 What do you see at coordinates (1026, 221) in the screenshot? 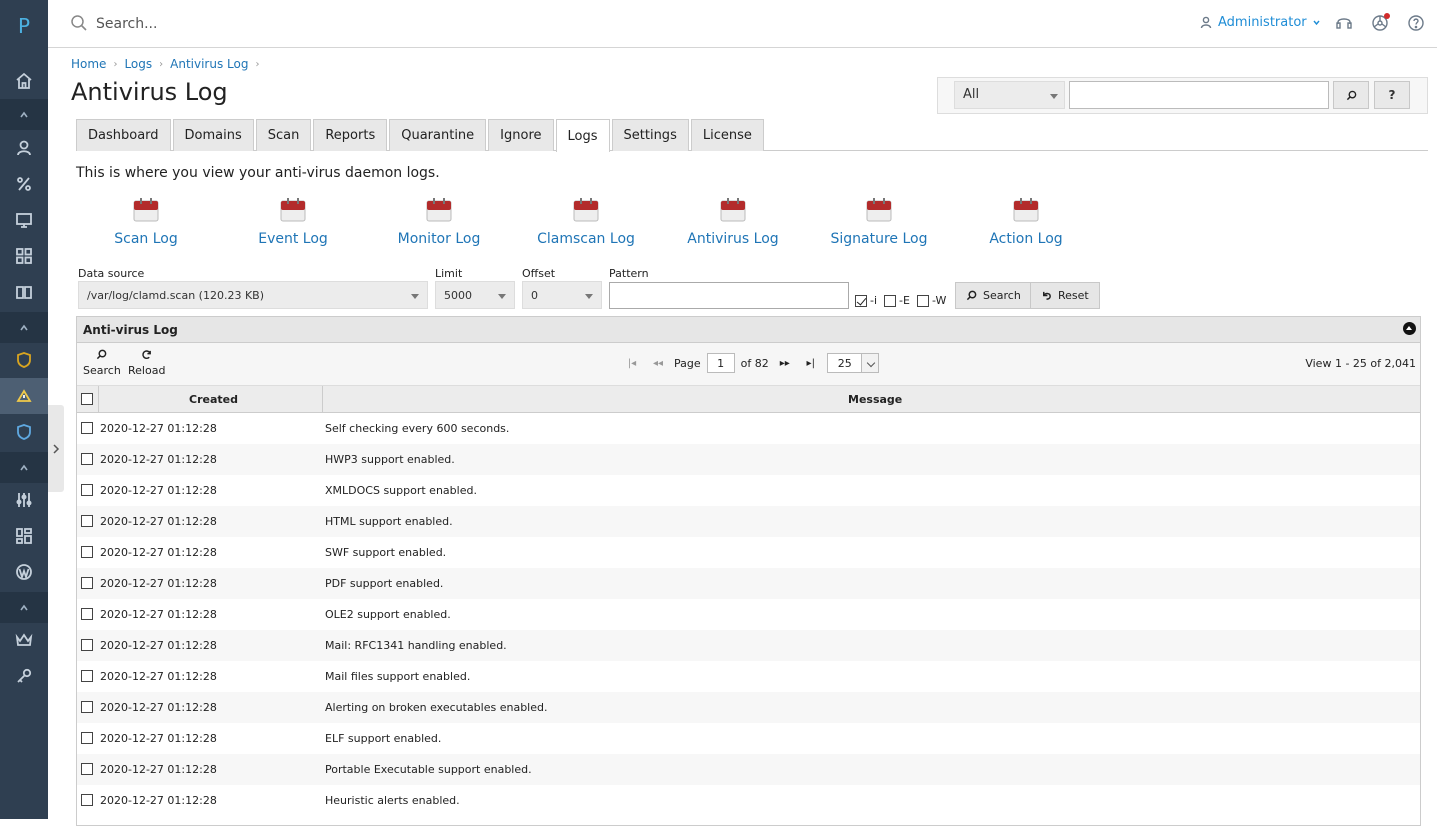
I see `action-log-link: Action Log` at bounding box center [1026, 221].